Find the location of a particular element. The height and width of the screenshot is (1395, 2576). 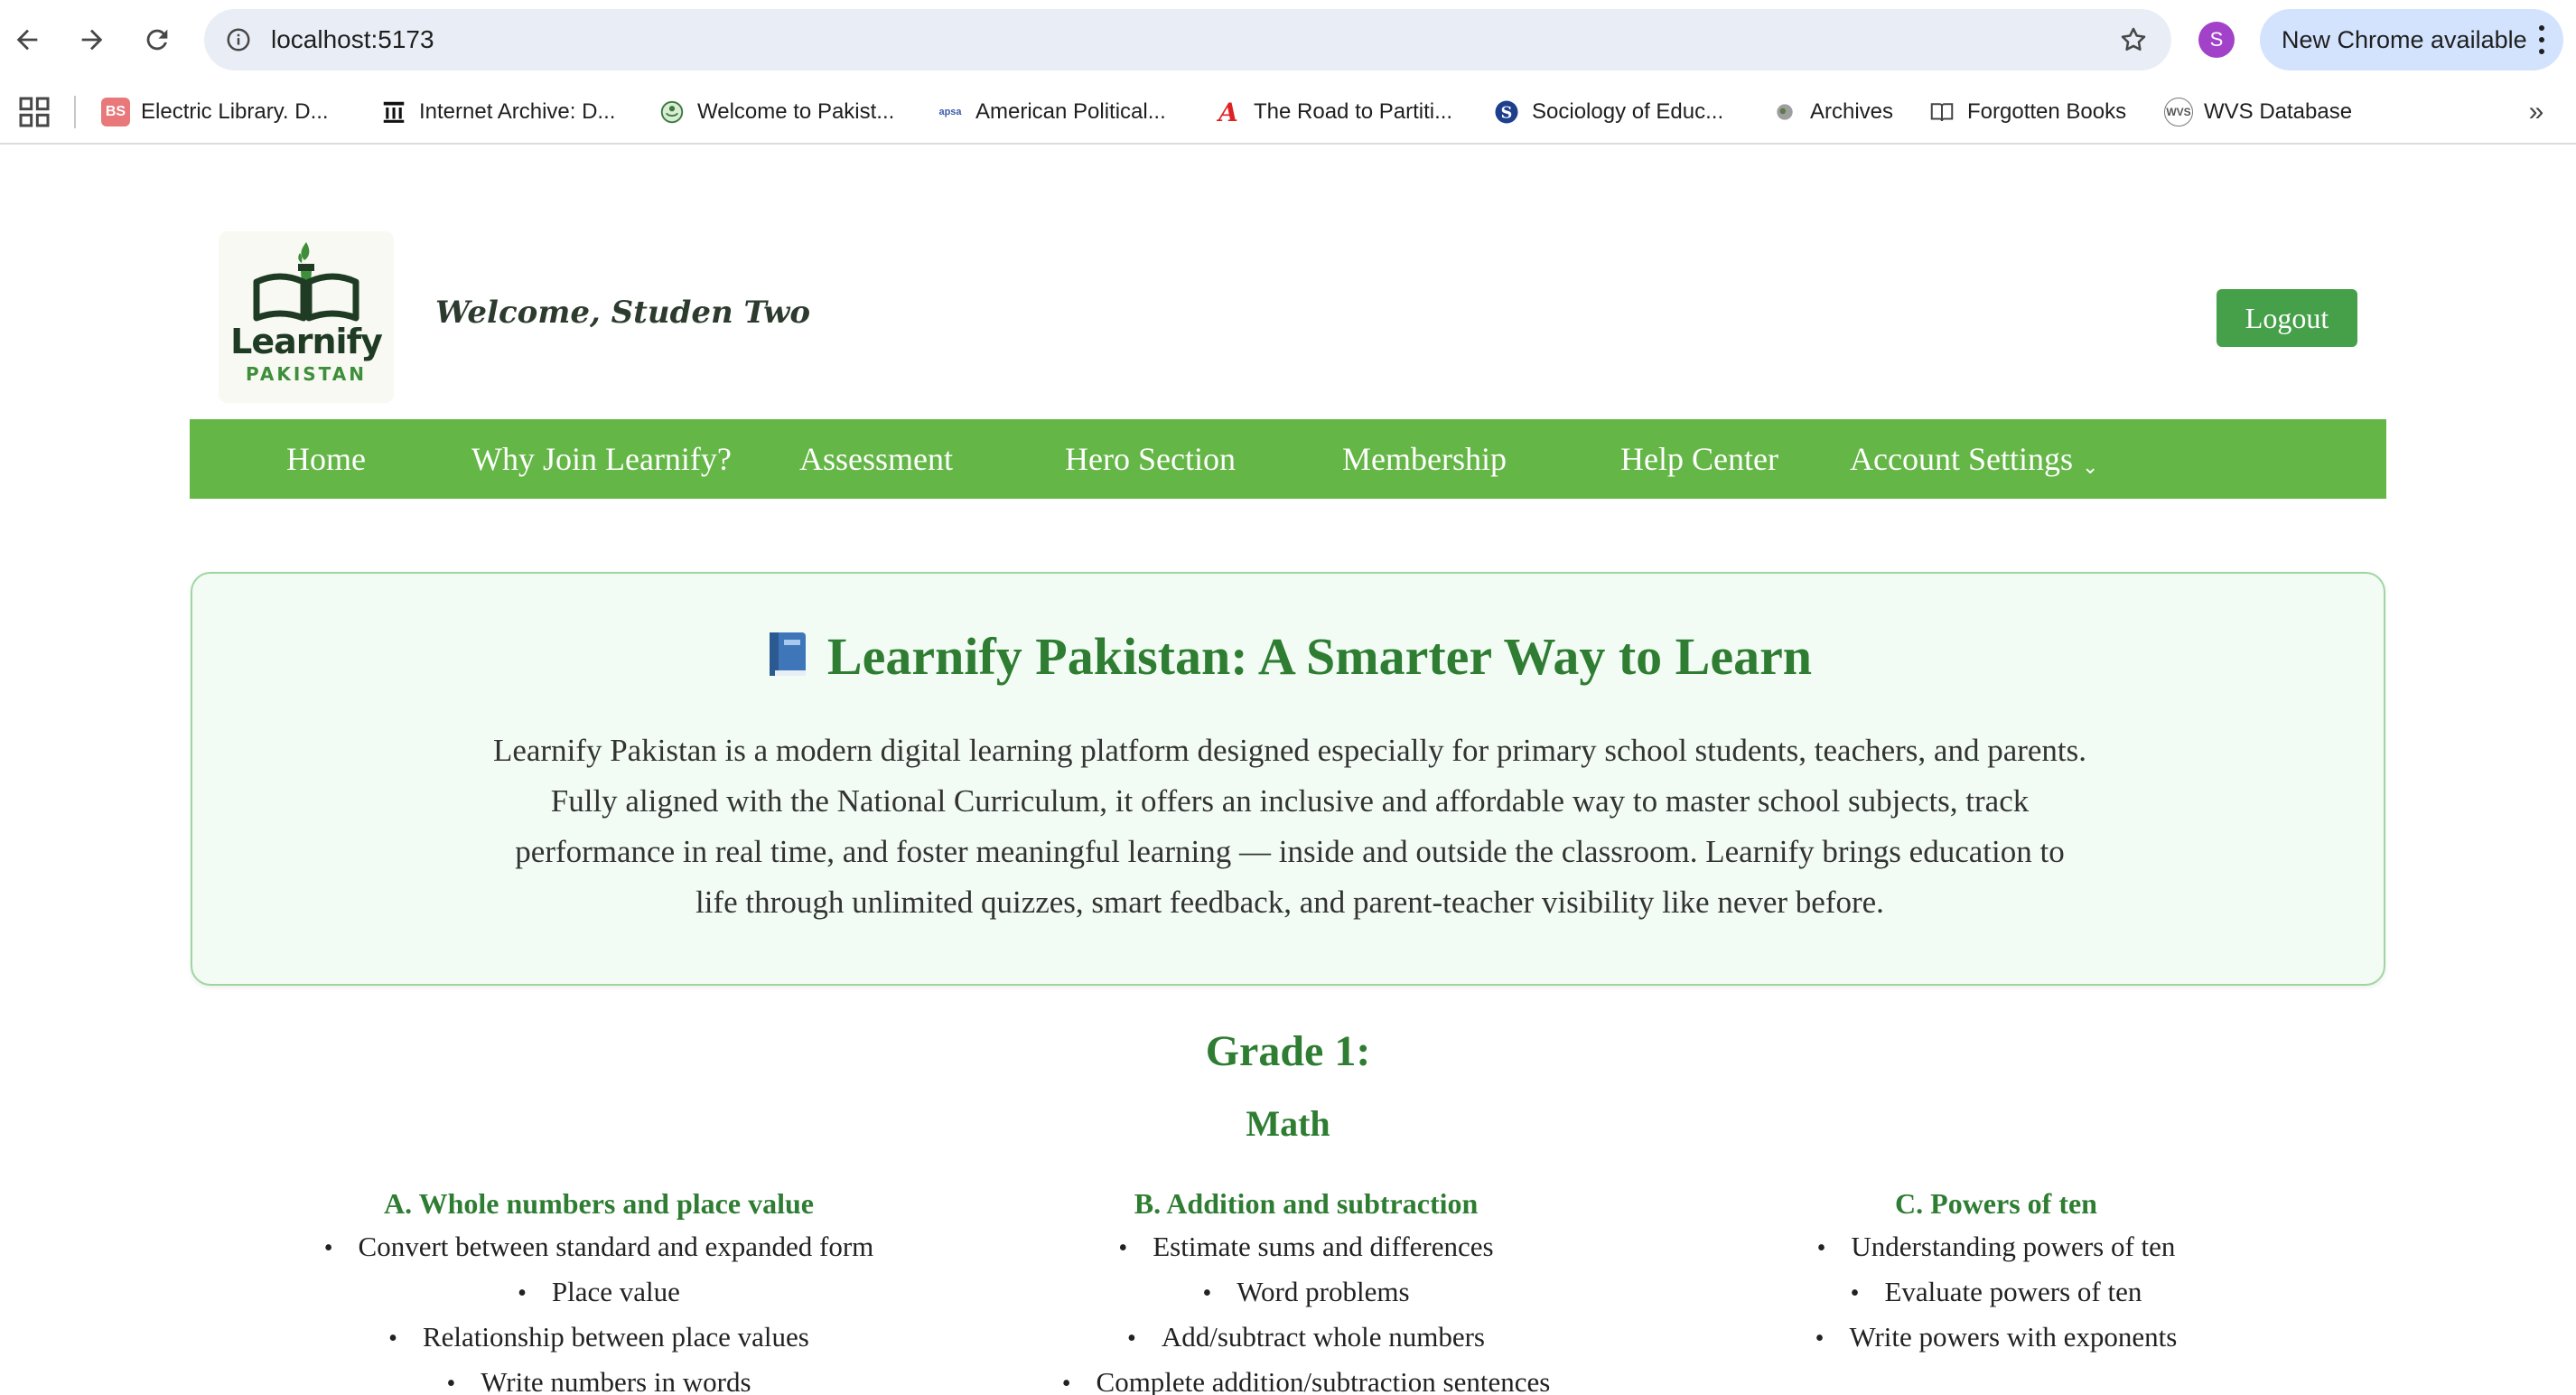

list-item: Complete addition/subtraction sentences is located at coordinates (1306, 1378).